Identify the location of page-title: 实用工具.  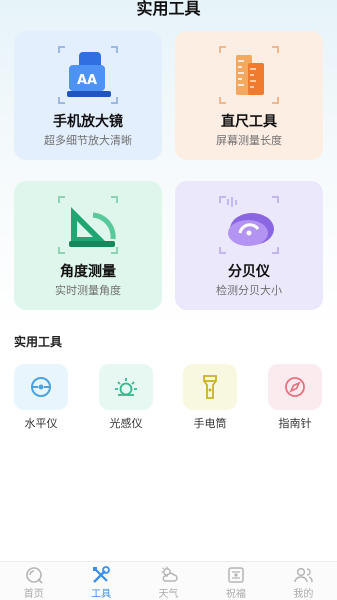
(168, 9).